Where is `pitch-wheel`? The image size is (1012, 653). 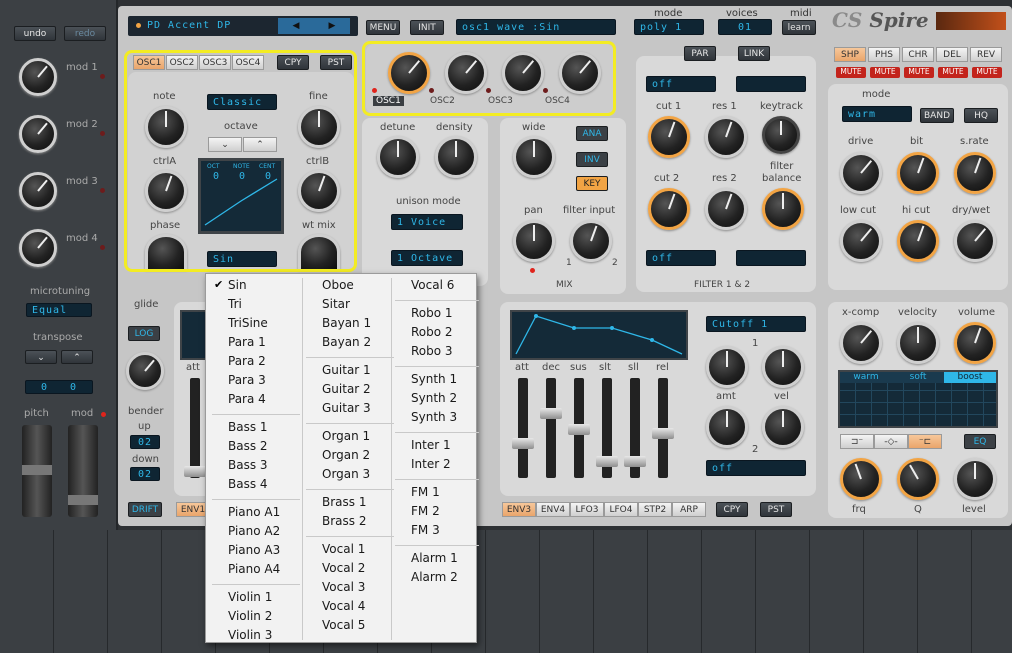
pitch-wheel is located at coordinates (37, 471).